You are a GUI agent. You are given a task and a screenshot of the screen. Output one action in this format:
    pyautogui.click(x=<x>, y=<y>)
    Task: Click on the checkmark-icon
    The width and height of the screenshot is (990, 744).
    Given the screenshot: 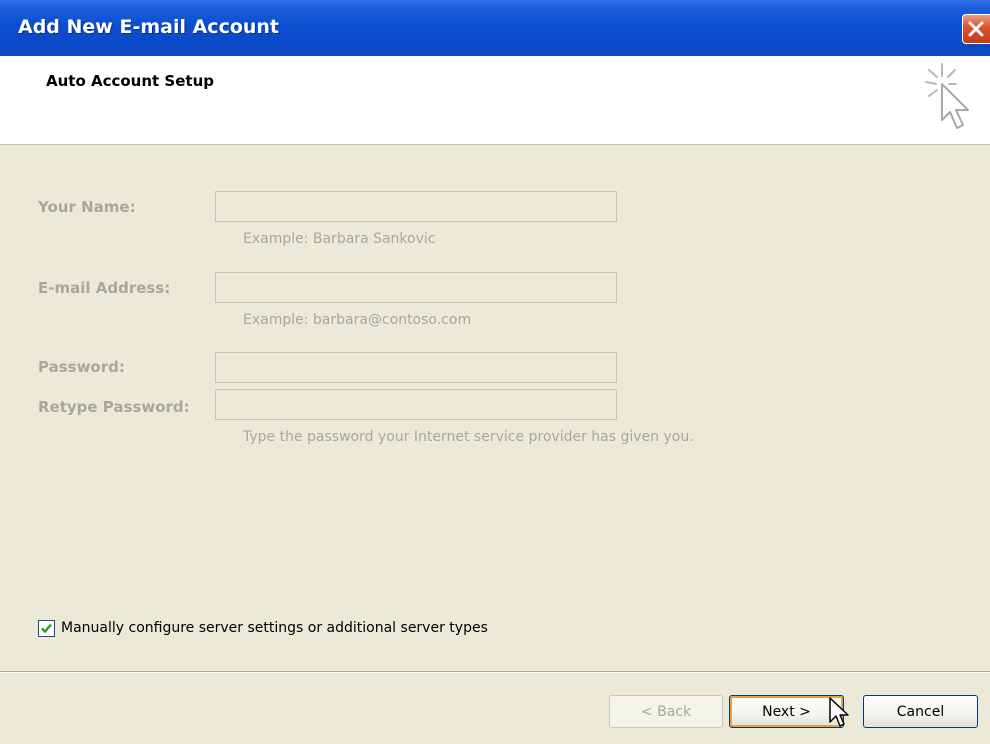 What is the action you would take?
    pyautogui.click(x=46, y=628)
    